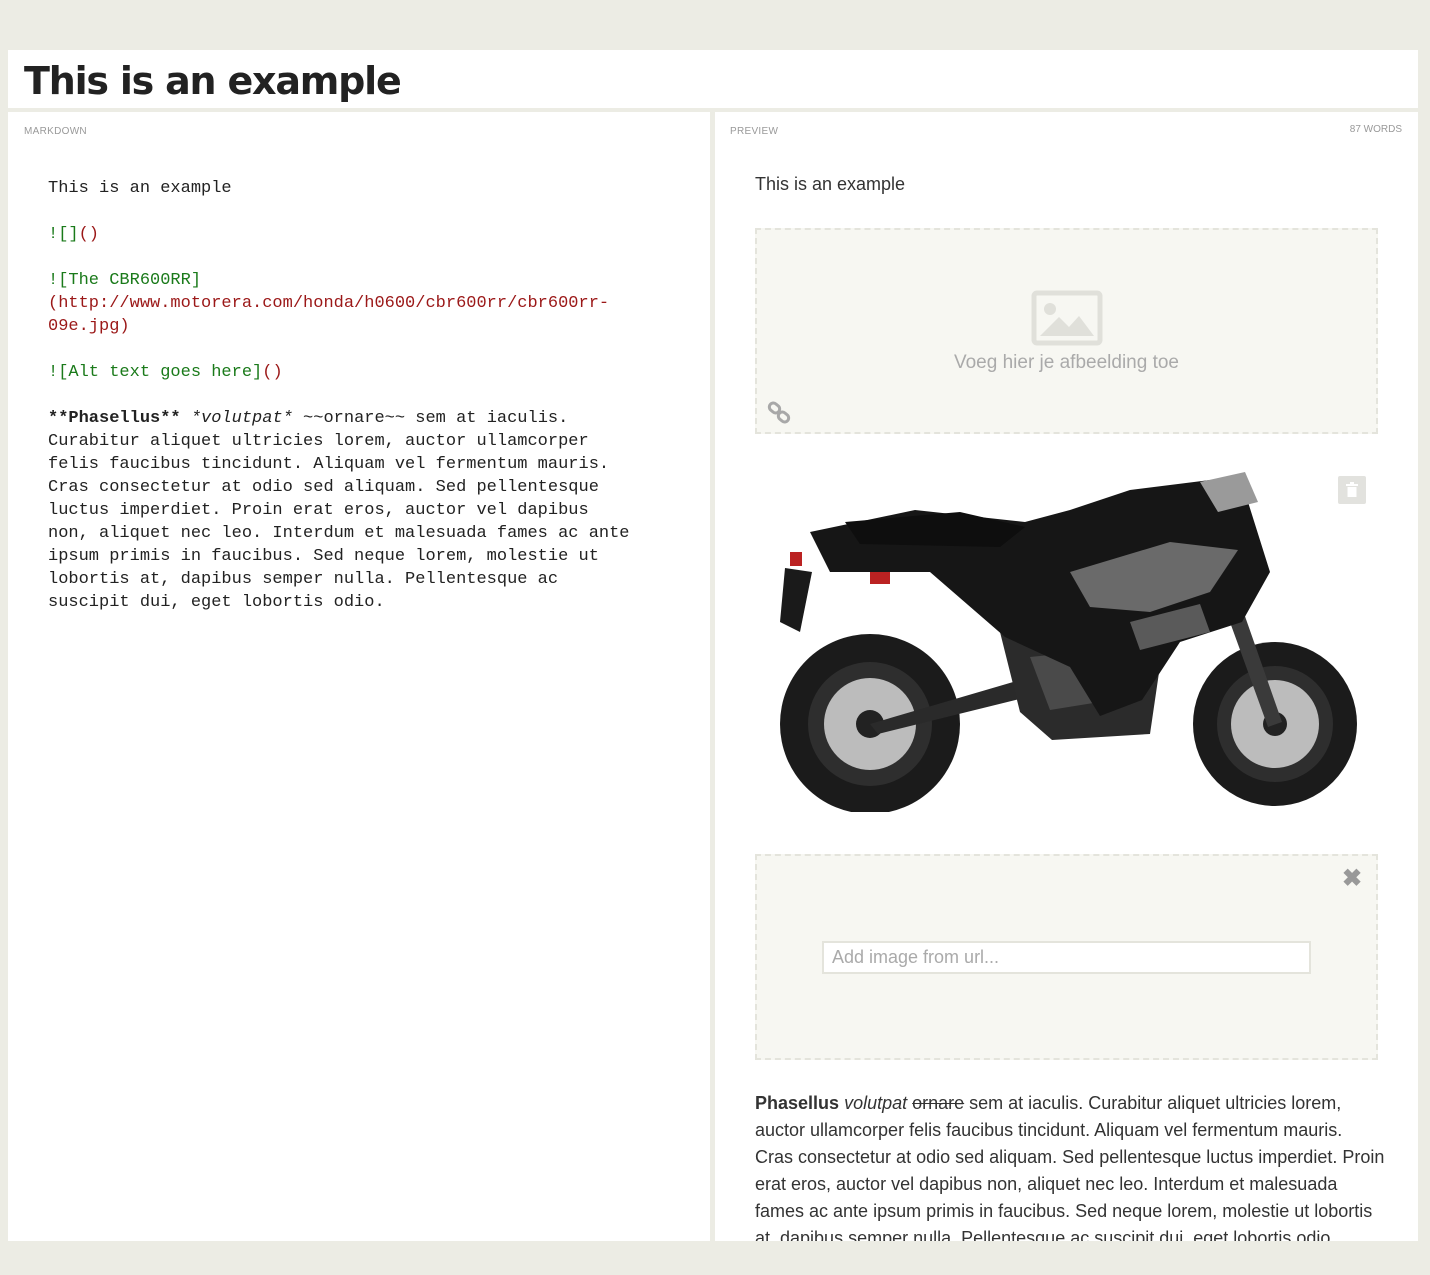  I want to click on editor-line: suscipit dui, eget lobortis odio., so click(216, 602).